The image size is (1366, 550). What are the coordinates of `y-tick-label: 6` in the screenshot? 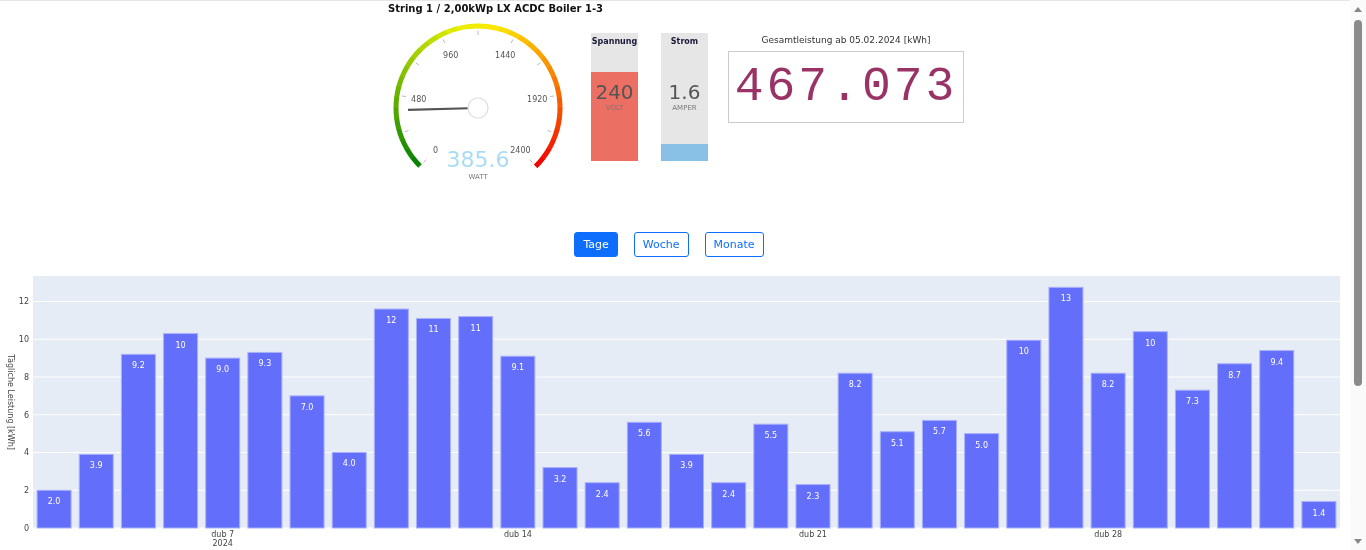 It's located at (26, 415).